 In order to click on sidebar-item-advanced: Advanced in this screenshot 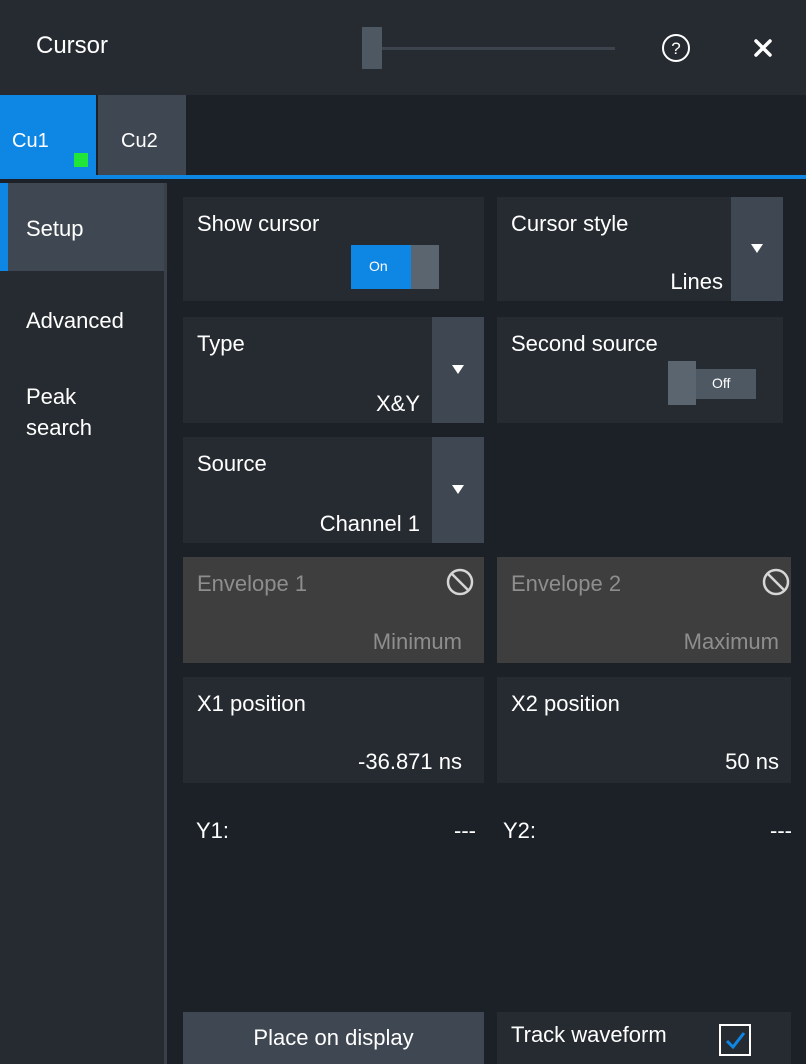, I will do `click(82, 323)`.